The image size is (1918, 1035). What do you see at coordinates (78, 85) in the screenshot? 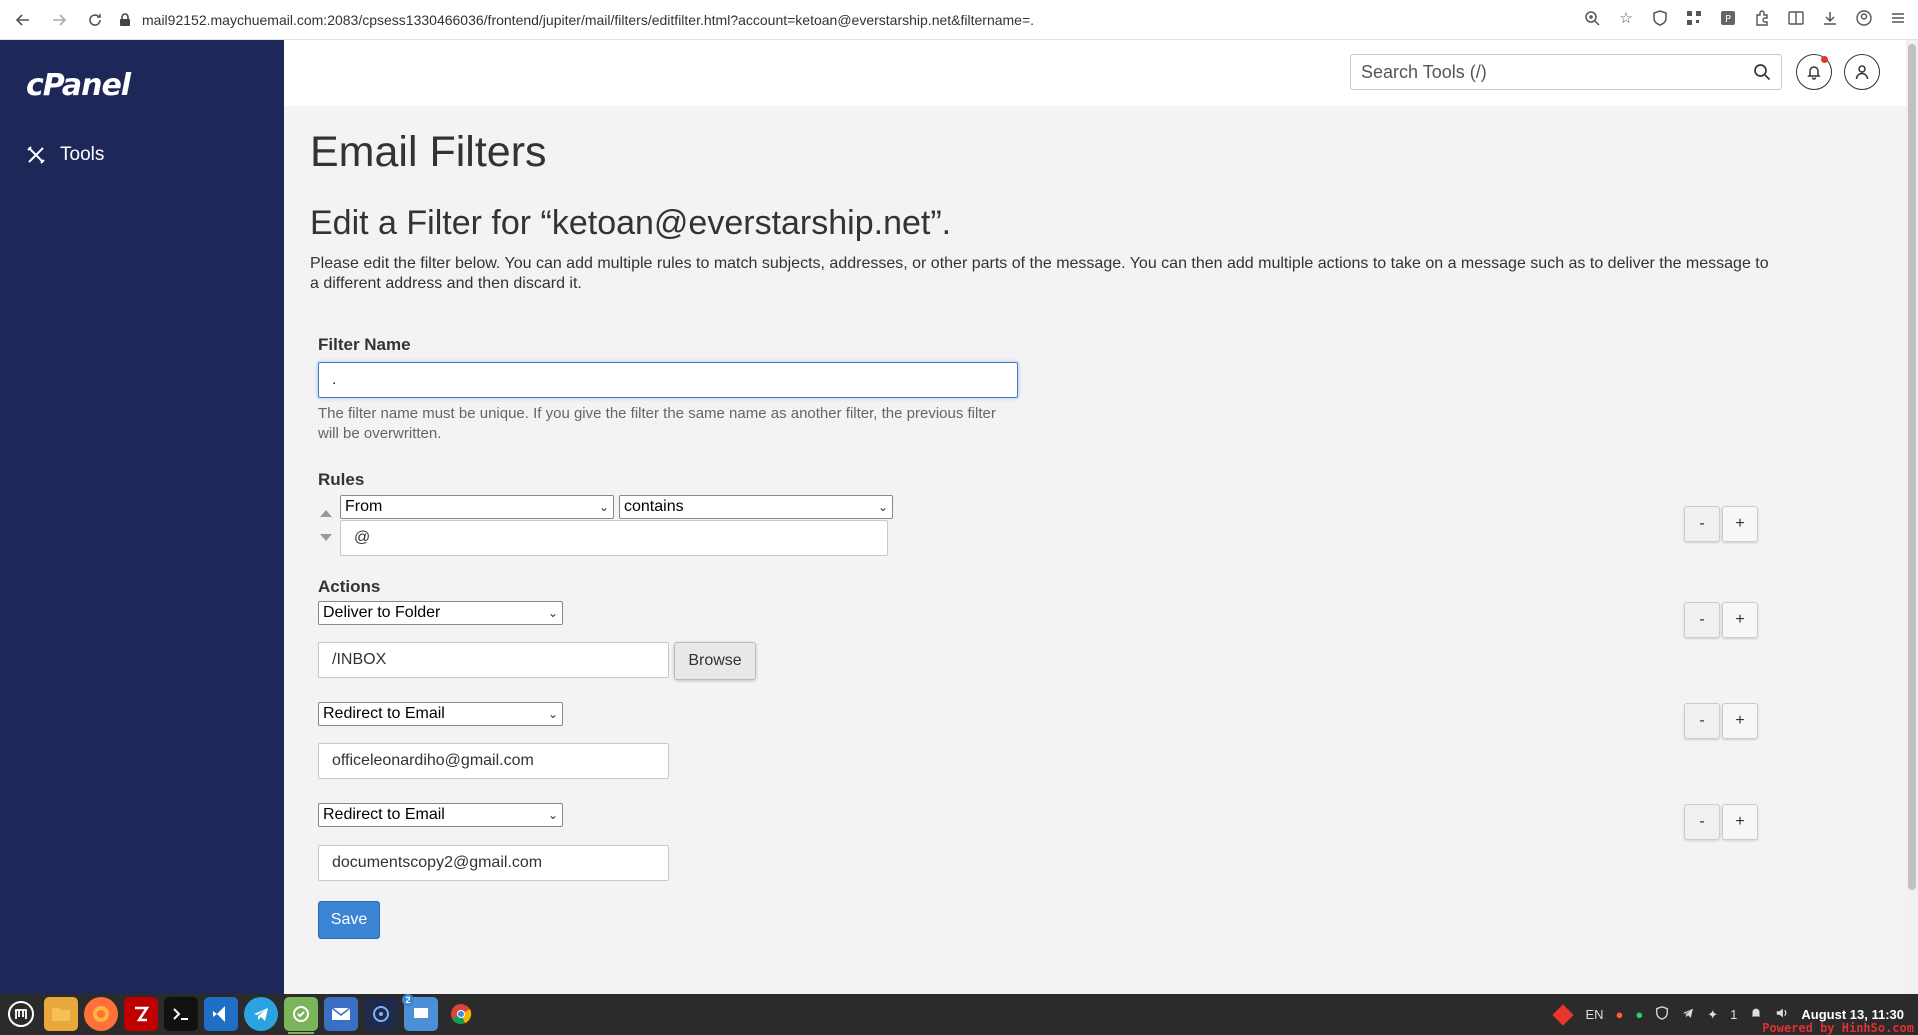
I see `cpanel-logo: cPanel` at bounding box center [78, 85].